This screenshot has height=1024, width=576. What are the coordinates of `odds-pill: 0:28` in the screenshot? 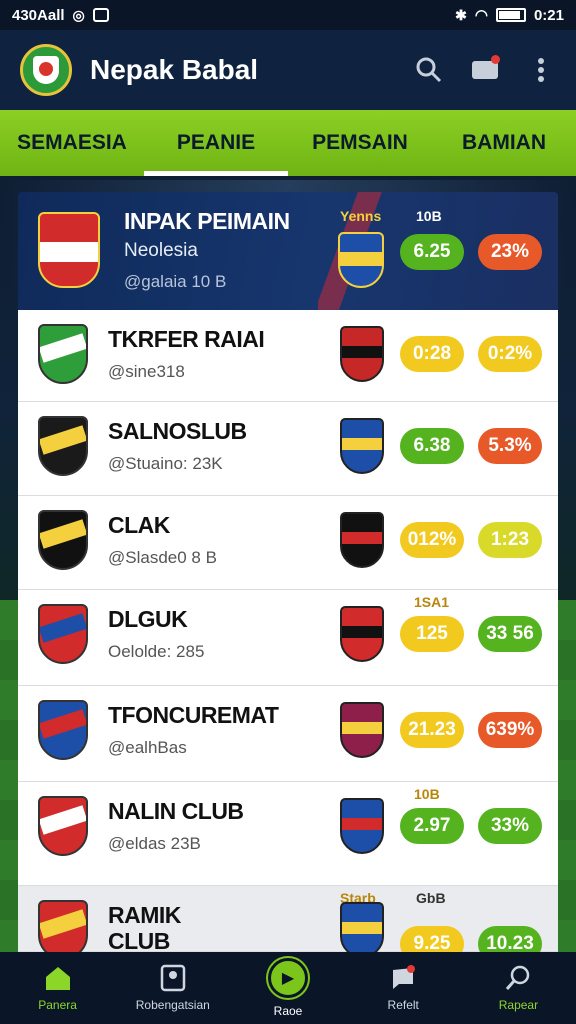 It's located at (432, 354).